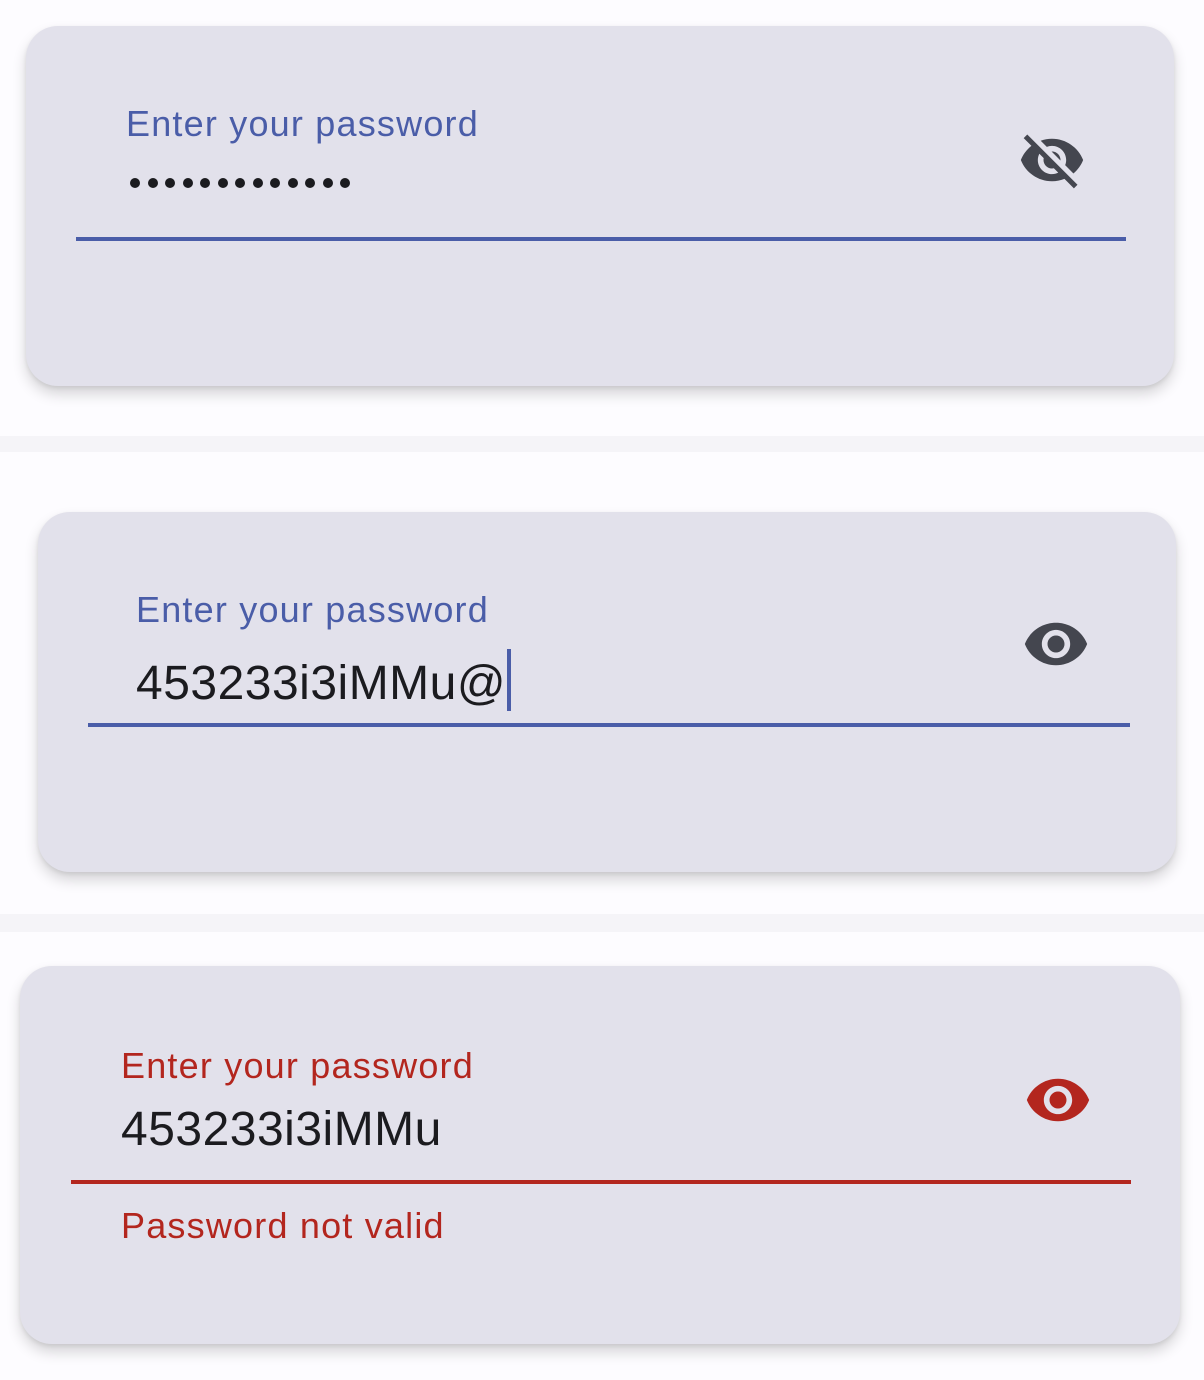 This screenshot has height=1380, width=1204. Describe the element at coordinates (283, 1225) in the screenshot. I see `error-helper-text: Password not valid` at that location.